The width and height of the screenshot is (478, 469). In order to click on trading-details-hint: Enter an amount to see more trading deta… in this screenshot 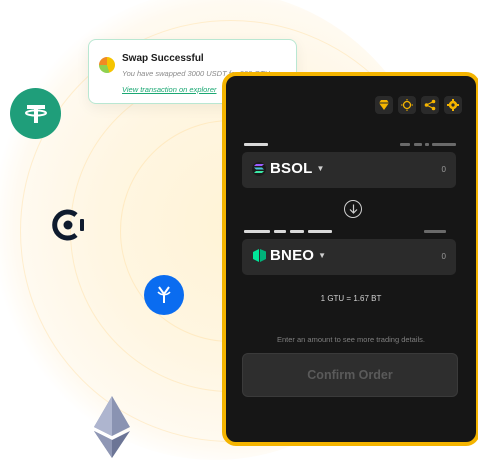, I will do `click(350, 339)`.